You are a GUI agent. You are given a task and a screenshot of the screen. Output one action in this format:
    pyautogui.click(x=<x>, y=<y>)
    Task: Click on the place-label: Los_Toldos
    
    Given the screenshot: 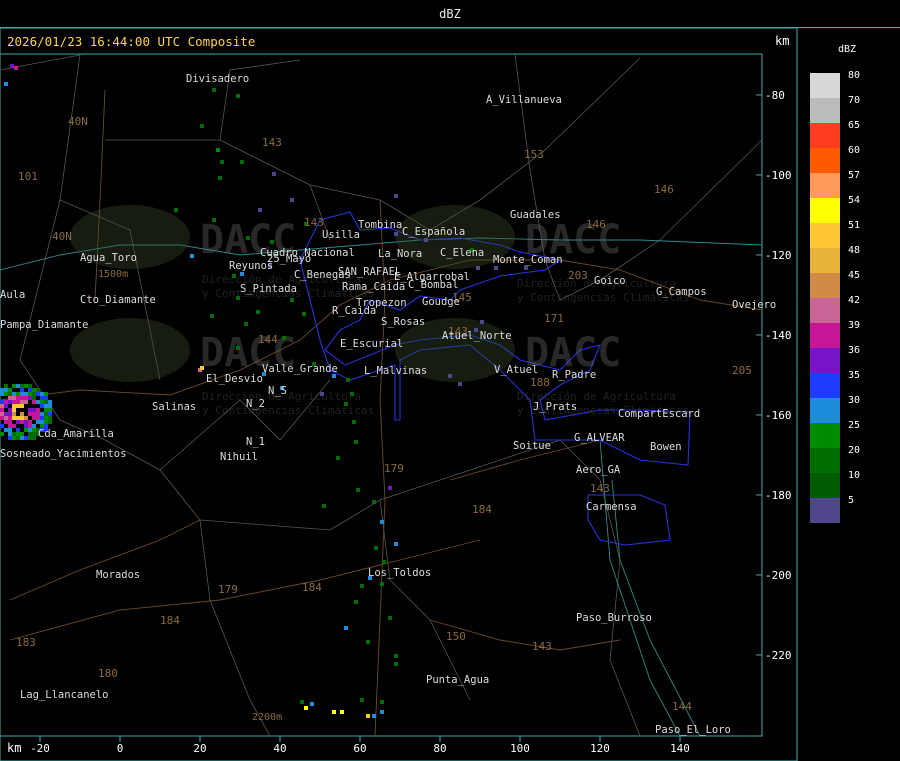 What is the action you would take?
    pyautogui.click(x=399, y=573)
    